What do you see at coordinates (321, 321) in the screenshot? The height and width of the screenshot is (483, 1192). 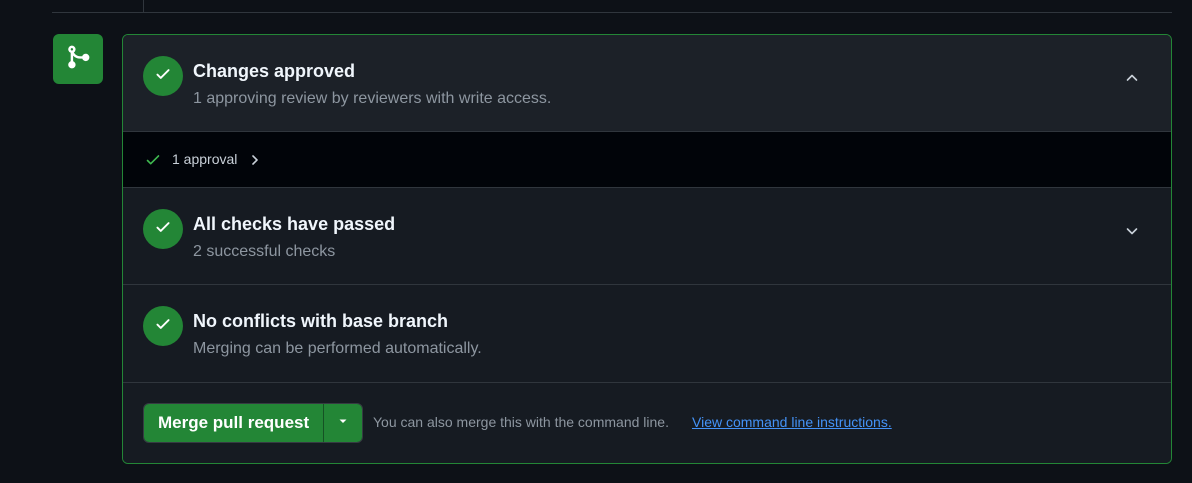 I see `conflicts-title: No conflicts with base branch` at bounding box center [321, 321].